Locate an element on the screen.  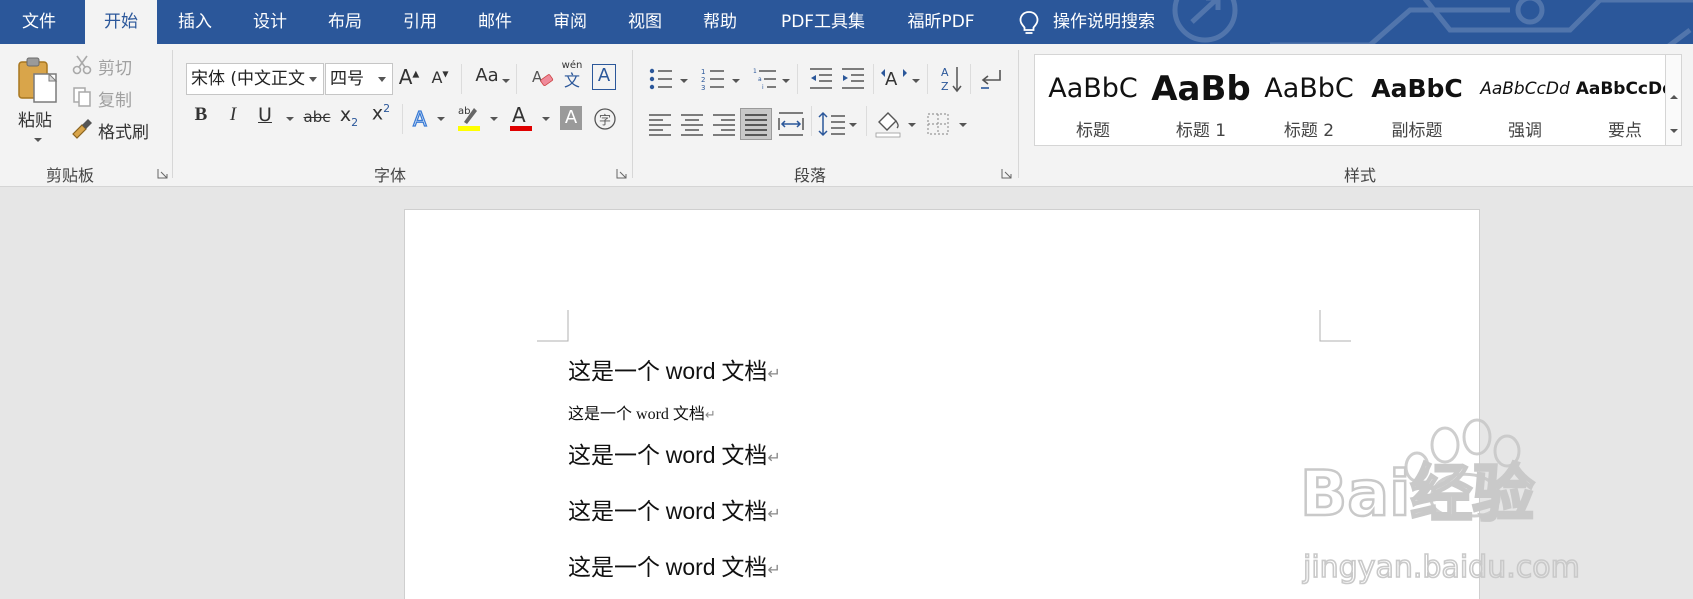
chevron-up-icon is located at coordinates (1674, 97).